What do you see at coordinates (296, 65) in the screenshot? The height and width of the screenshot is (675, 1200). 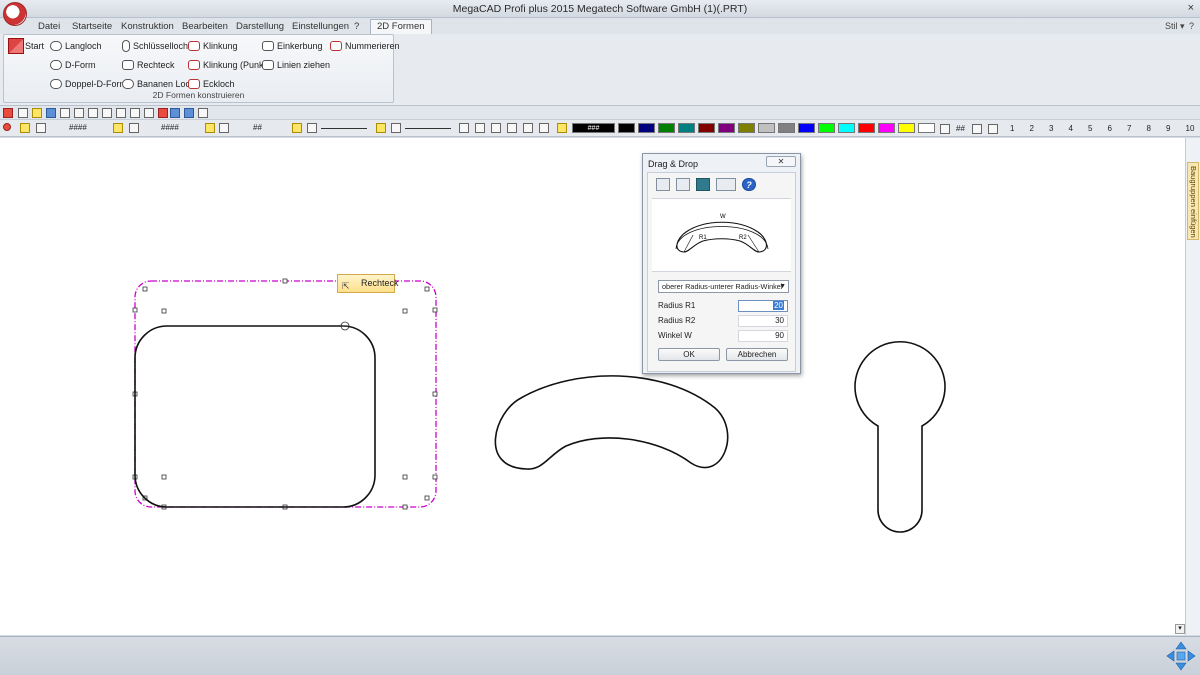 I see `linien-ziehen-button: Linien ziehen` at bounding box center [296, 65].